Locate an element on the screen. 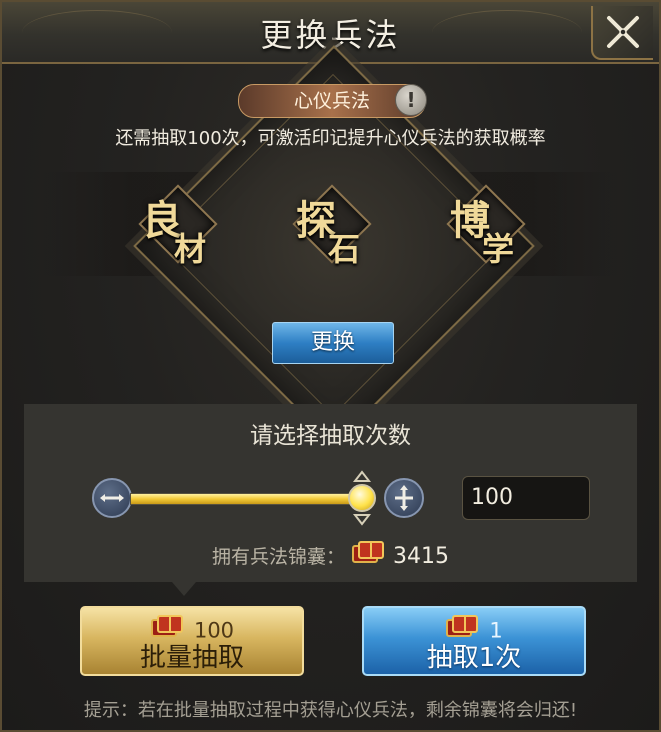 Image resolution: width=661 pixels, height=732 pixels. bottom-tip: 提示：若在批量抽取过程中获得心仪兵法，剩余锦囊将会归还! is located at coordinates (330, 710).